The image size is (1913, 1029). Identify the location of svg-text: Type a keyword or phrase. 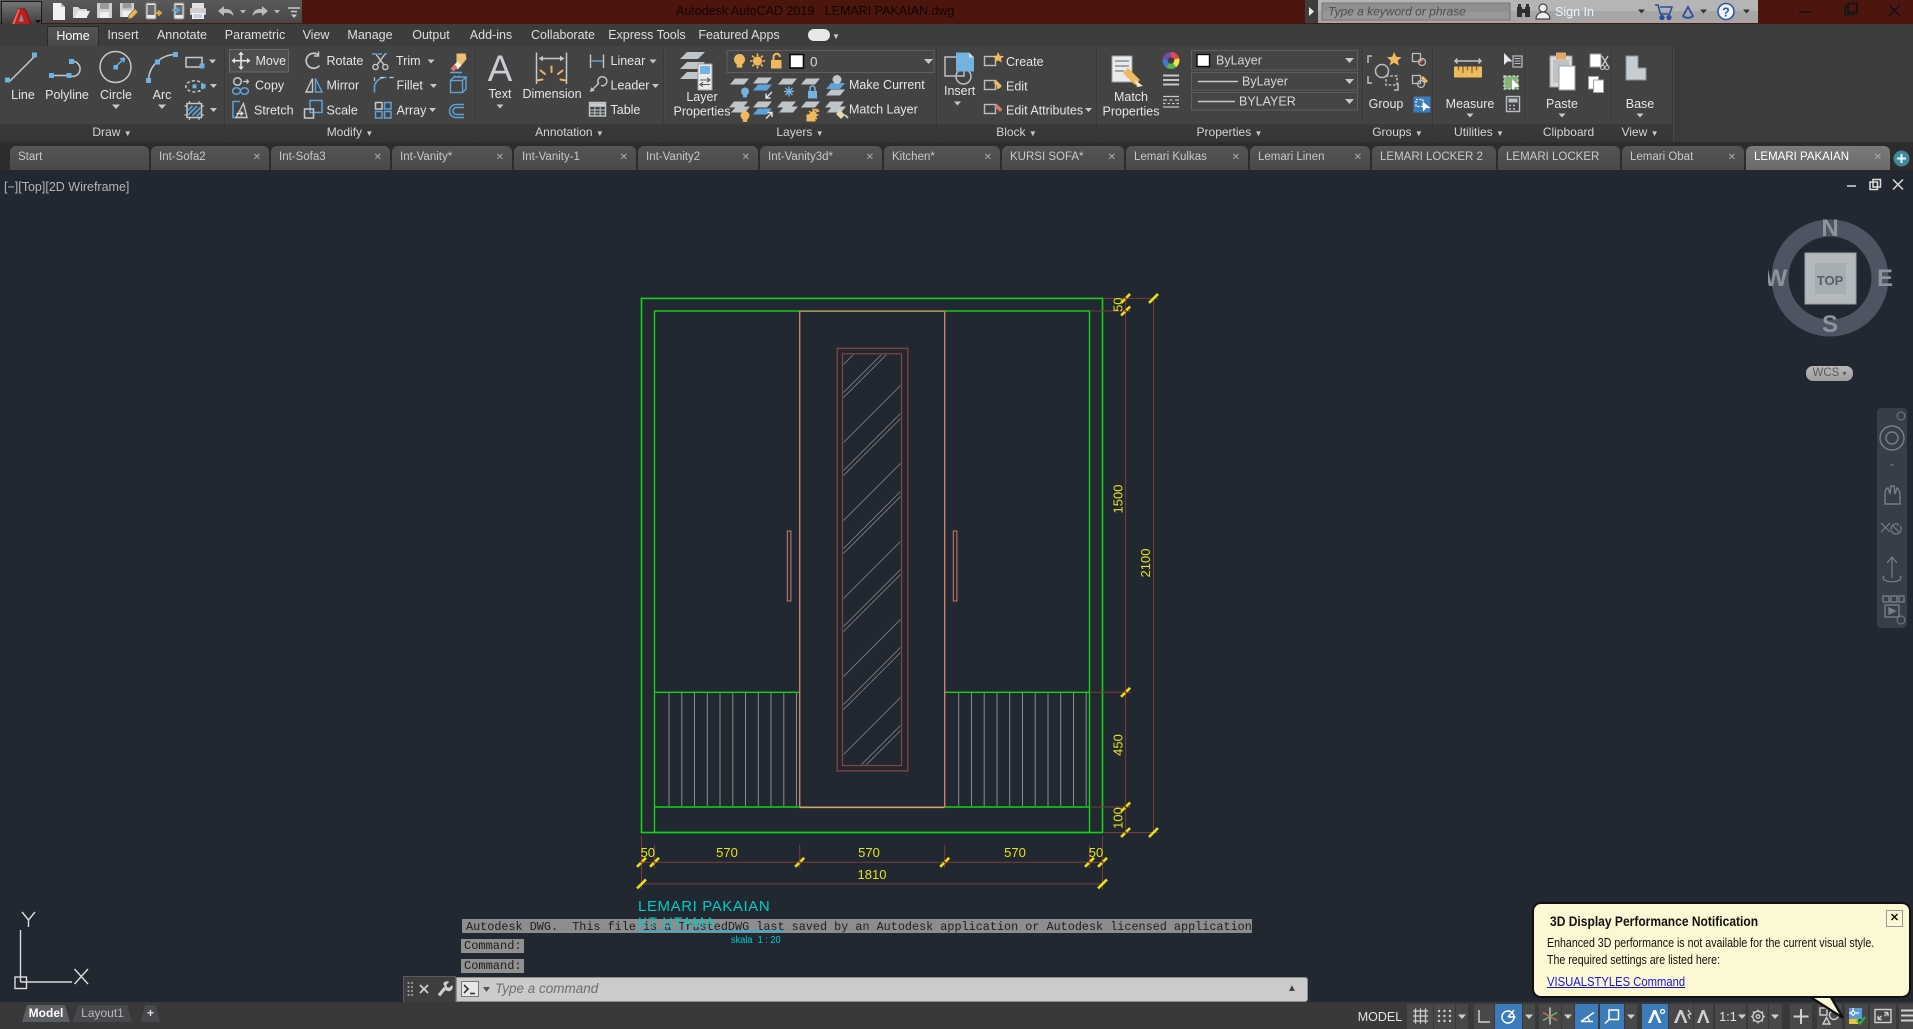
(1397, 12).